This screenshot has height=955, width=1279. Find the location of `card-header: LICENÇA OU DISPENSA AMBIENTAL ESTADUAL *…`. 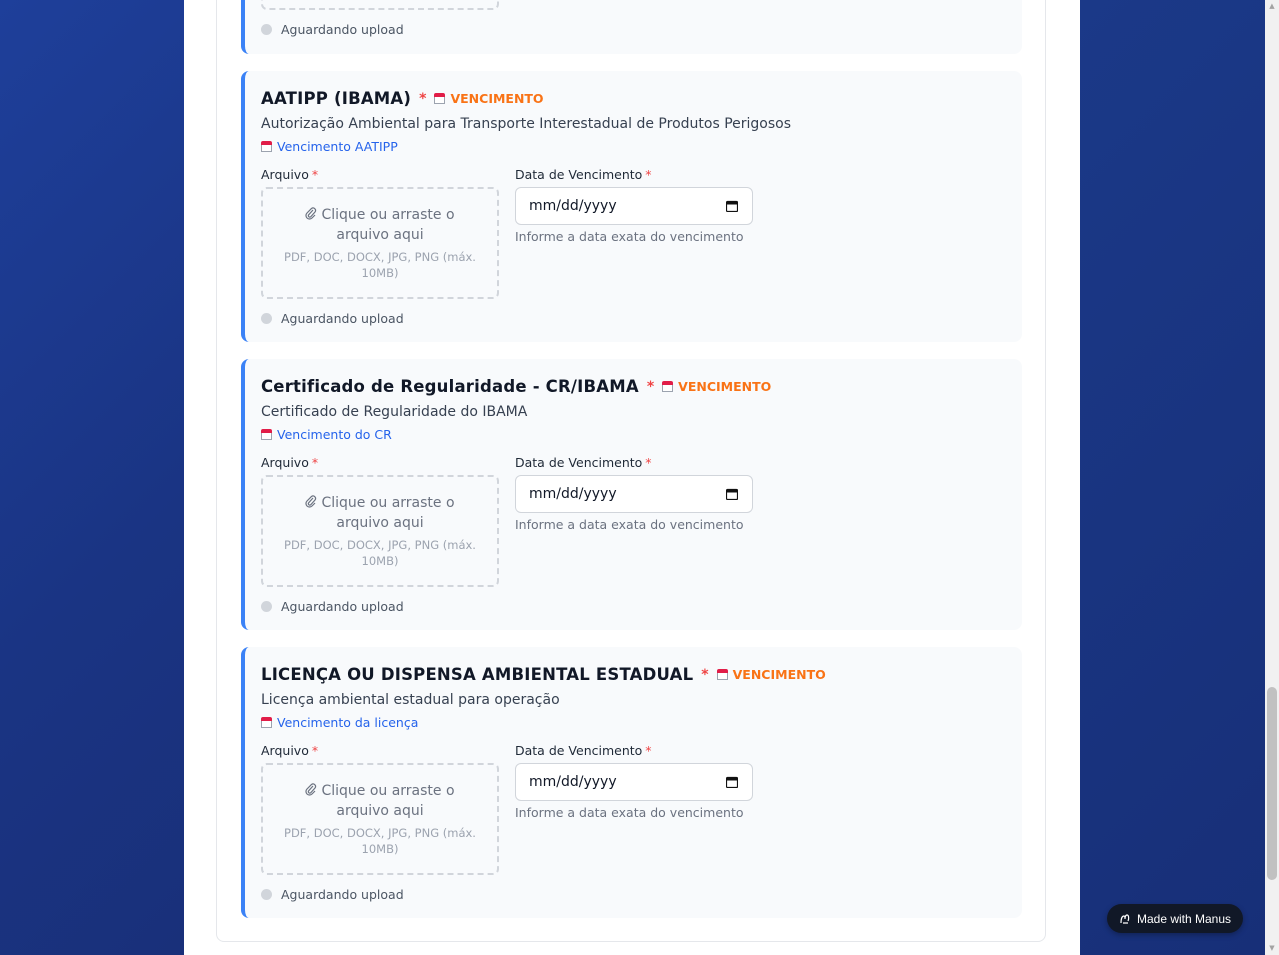

card-header: LICENÇA OU DISPENSA AMBIENTAL ESTADUAL *… is located at coordinates (543, 674).